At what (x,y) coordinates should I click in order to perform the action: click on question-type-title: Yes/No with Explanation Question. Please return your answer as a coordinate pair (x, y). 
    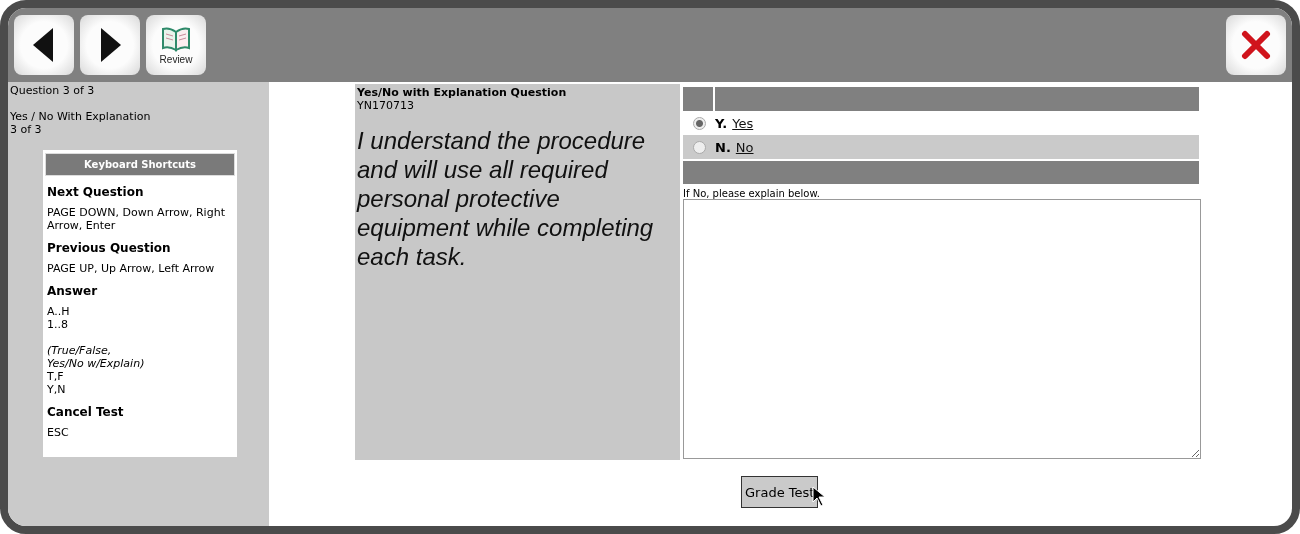
    Looking at the image, I should click on (462, 92).